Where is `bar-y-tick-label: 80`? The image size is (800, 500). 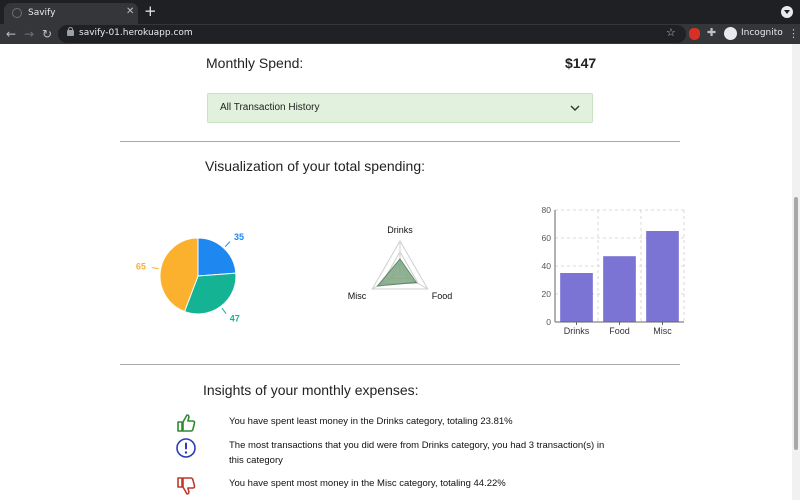
bar-y-tick-label: 80 is located at coordinates (547, 210).